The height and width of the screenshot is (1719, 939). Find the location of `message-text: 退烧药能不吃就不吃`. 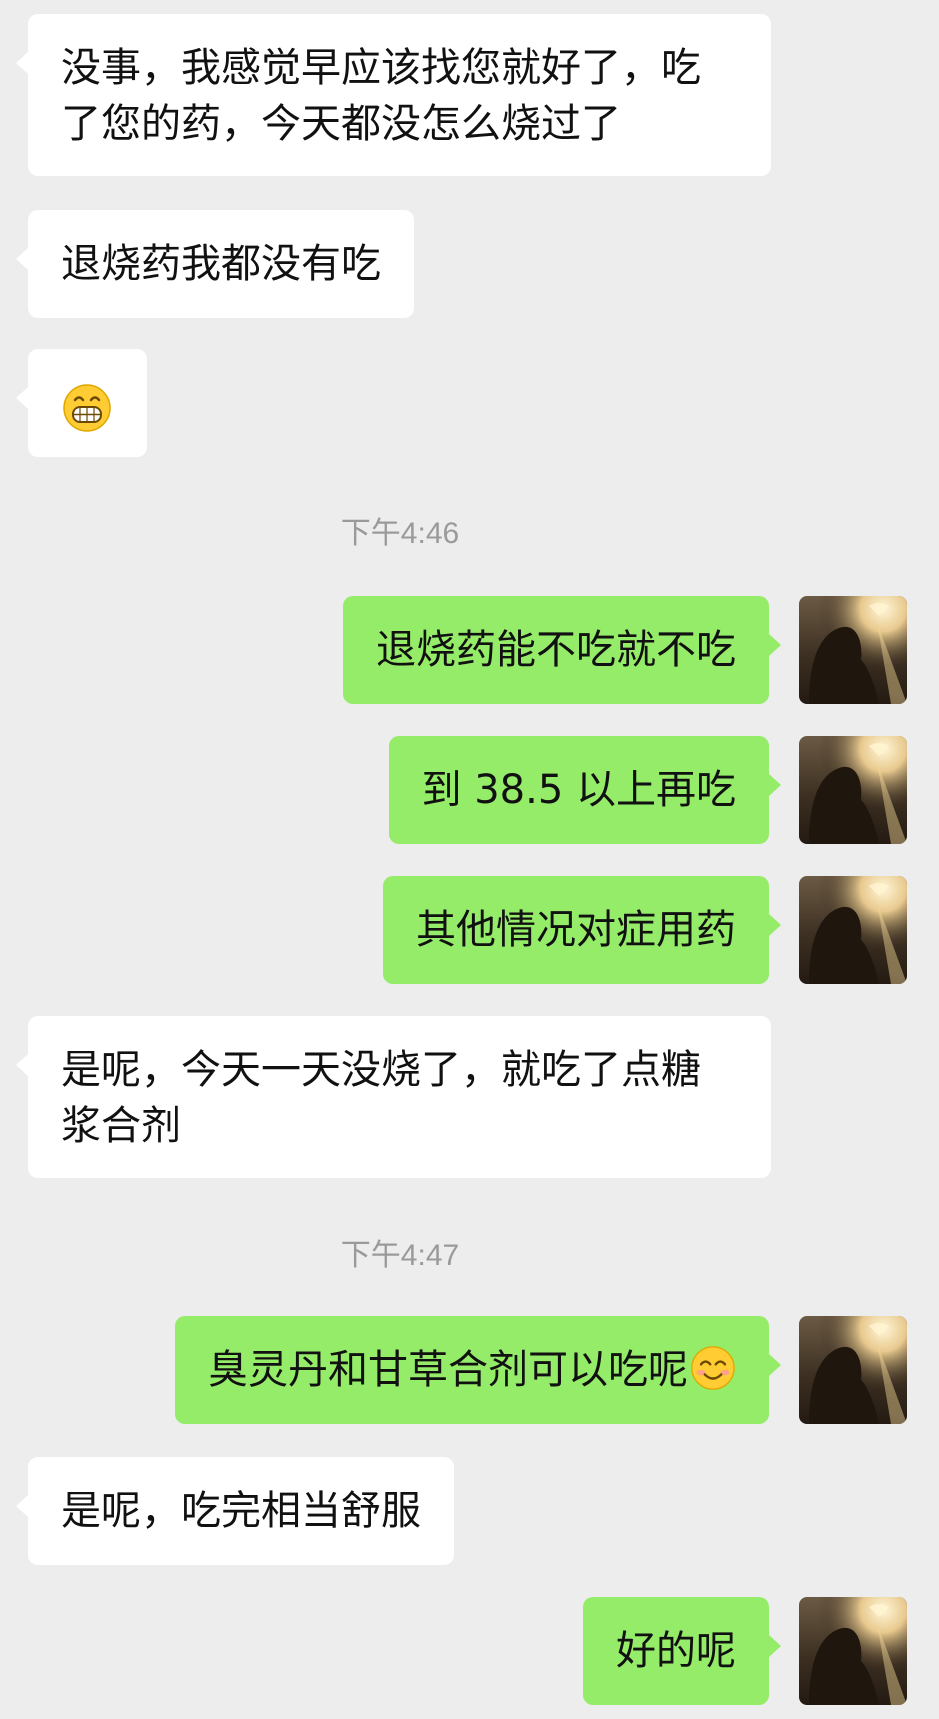

message-text: 退烧药能不吃就不吃 is located at coordinates (556, 650).